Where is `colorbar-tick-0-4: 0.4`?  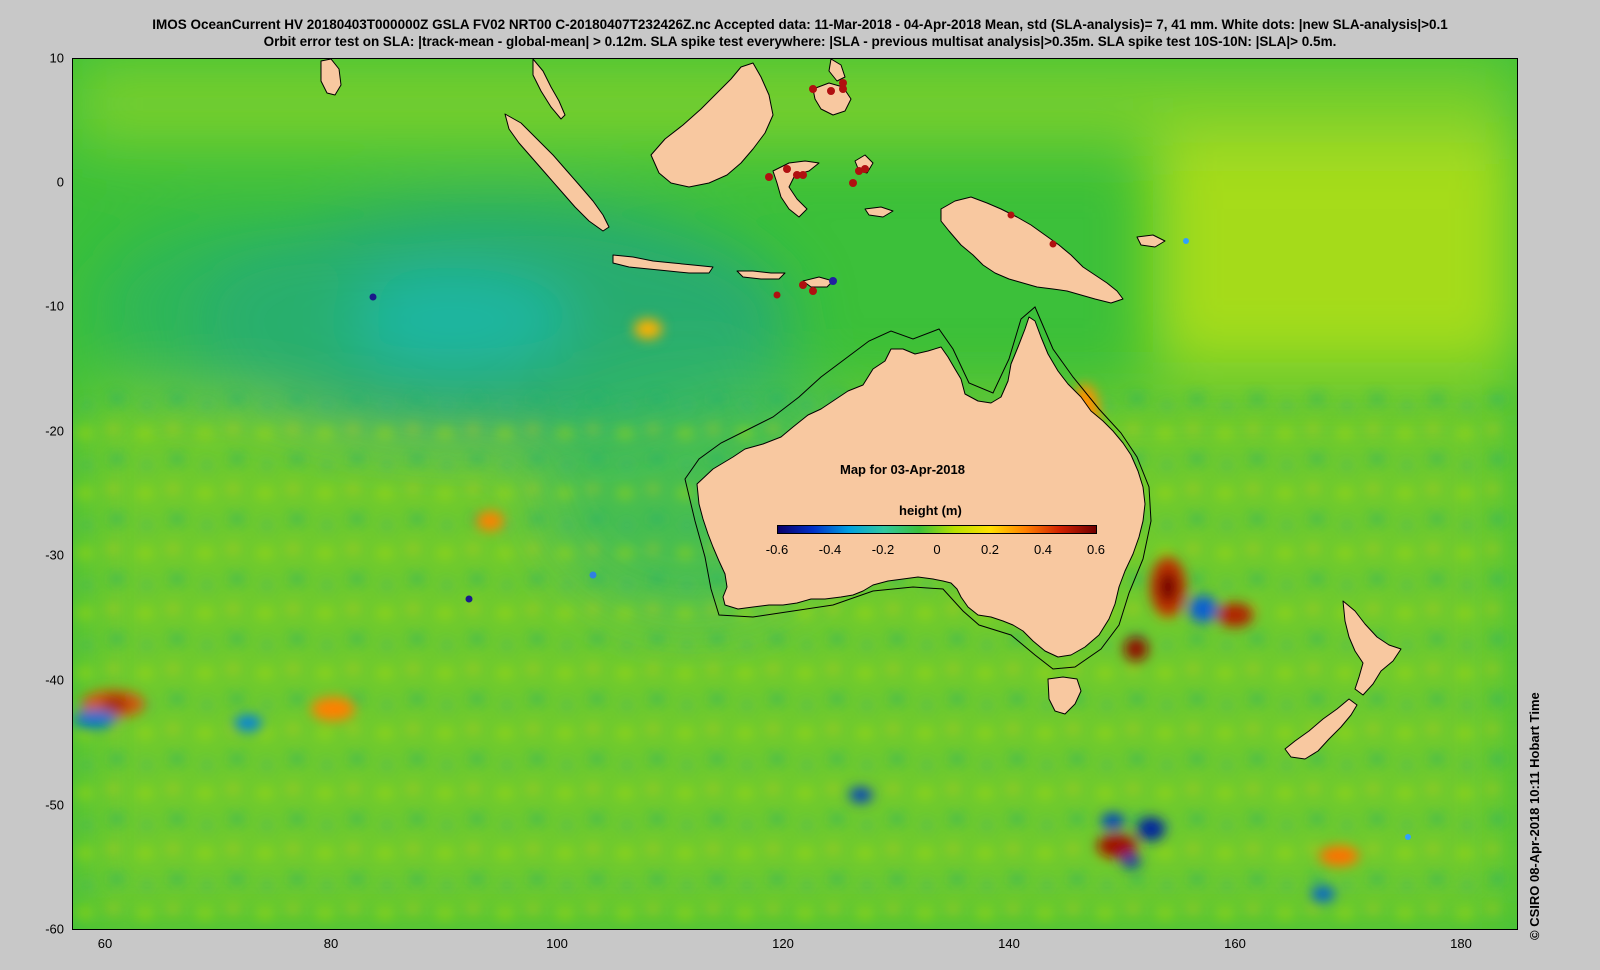
colorbar-tick-0-4: 0.4 is located at coordinates (1043, 549).